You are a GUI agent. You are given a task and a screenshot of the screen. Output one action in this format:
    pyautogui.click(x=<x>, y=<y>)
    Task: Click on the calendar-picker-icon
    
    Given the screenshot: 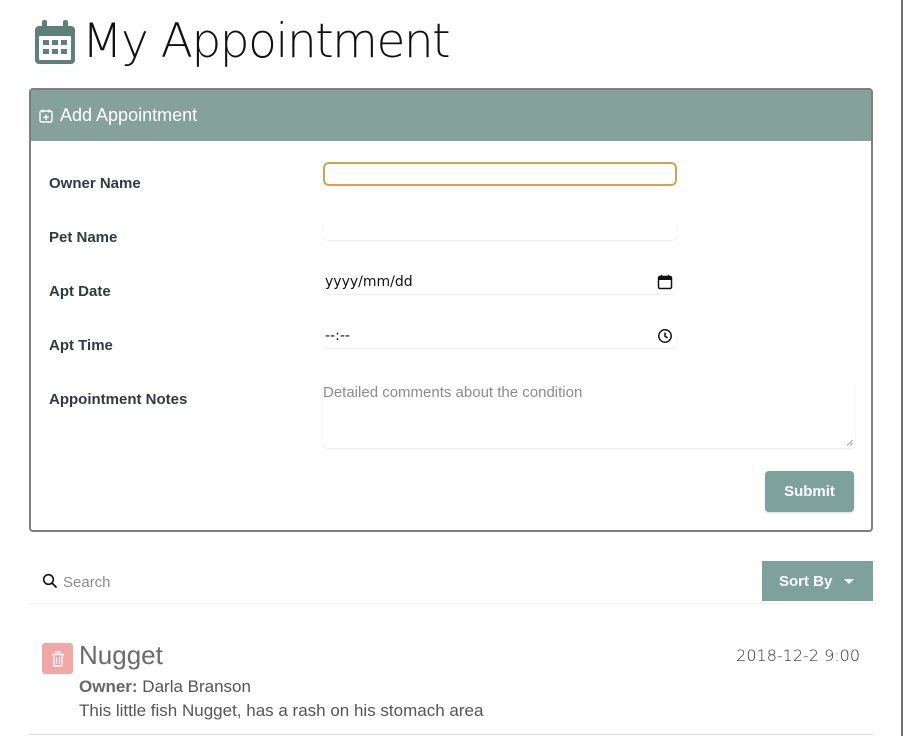 What is the action you would take?
    pyautogui.click(x=665, y=282)
    